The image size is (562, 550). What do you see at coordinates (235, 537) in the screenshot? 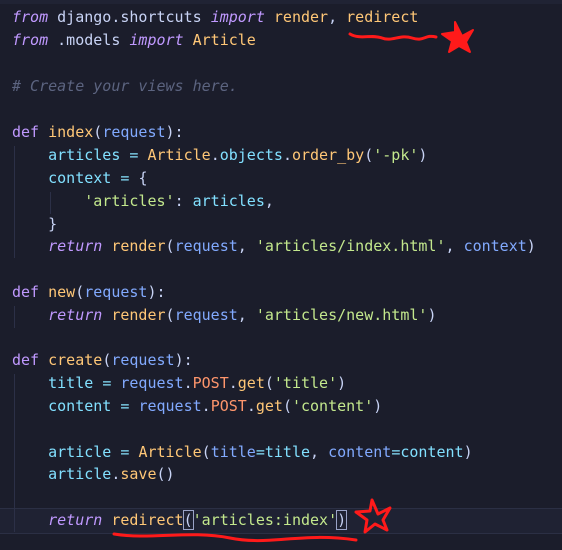
I see `underline-scribble-redirect-call` at bounding box center [235, 537].